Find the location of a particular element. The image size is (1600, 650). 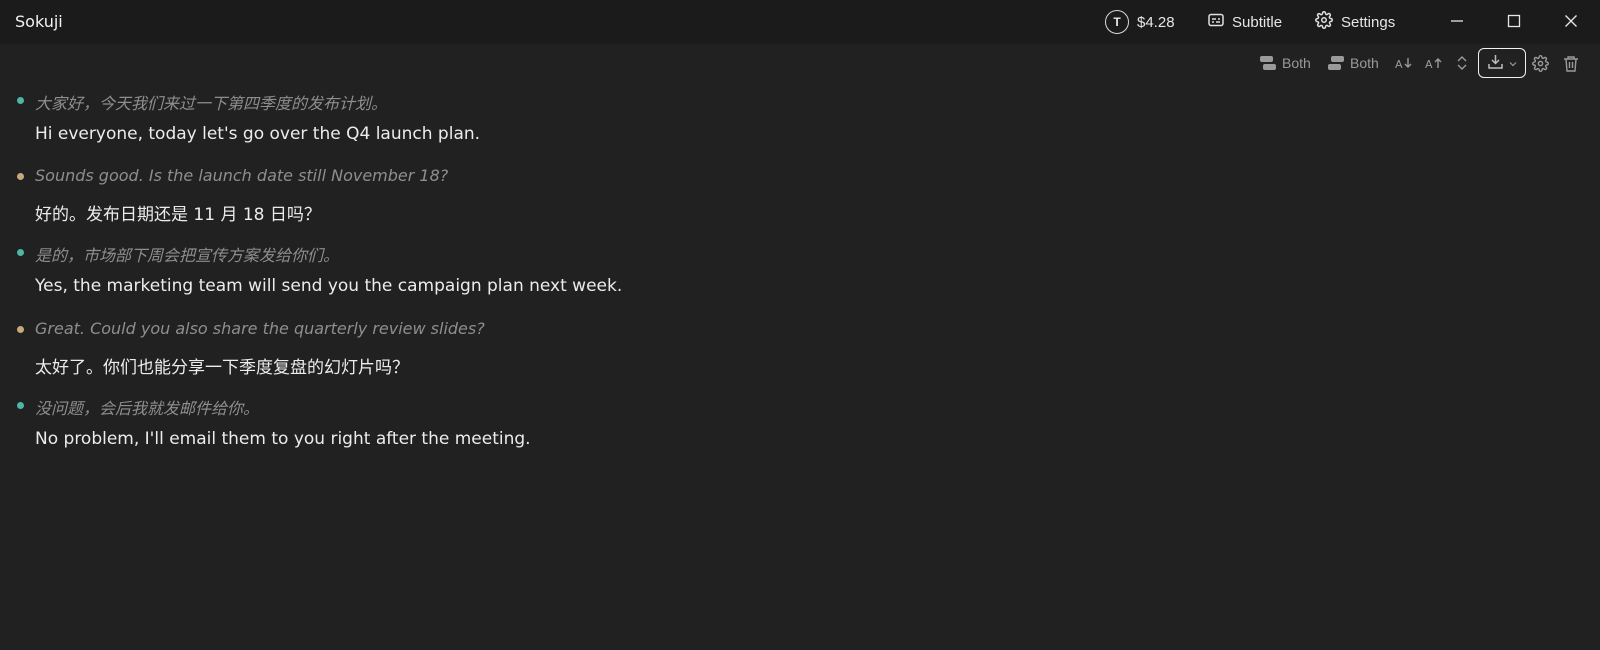

download-icon is located at coordinates (1495, 63).